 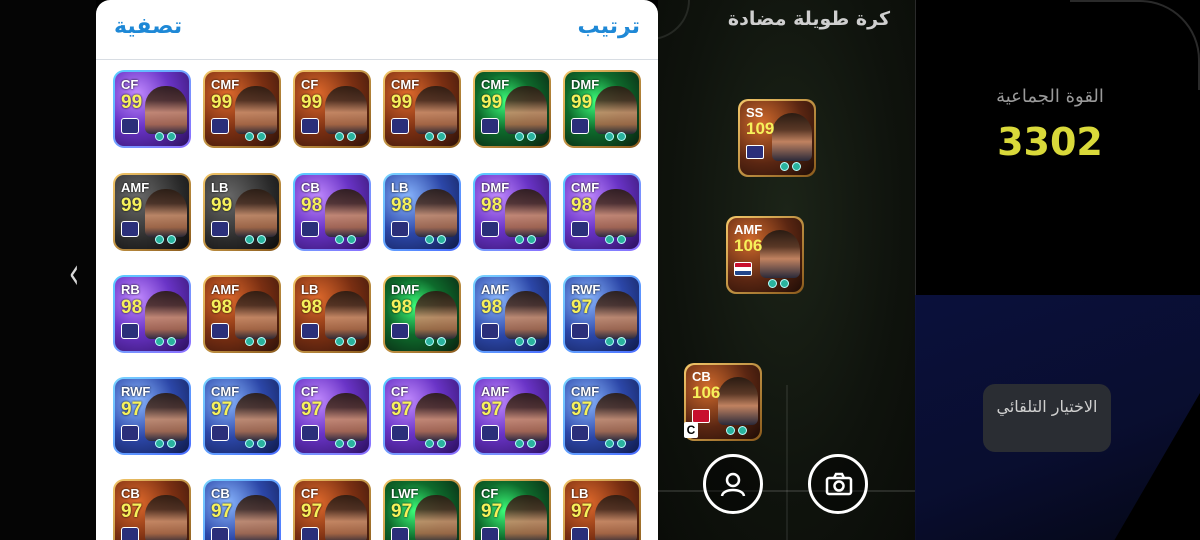 I want to click on player-card: AMF 97, so click(x=512, y=416).